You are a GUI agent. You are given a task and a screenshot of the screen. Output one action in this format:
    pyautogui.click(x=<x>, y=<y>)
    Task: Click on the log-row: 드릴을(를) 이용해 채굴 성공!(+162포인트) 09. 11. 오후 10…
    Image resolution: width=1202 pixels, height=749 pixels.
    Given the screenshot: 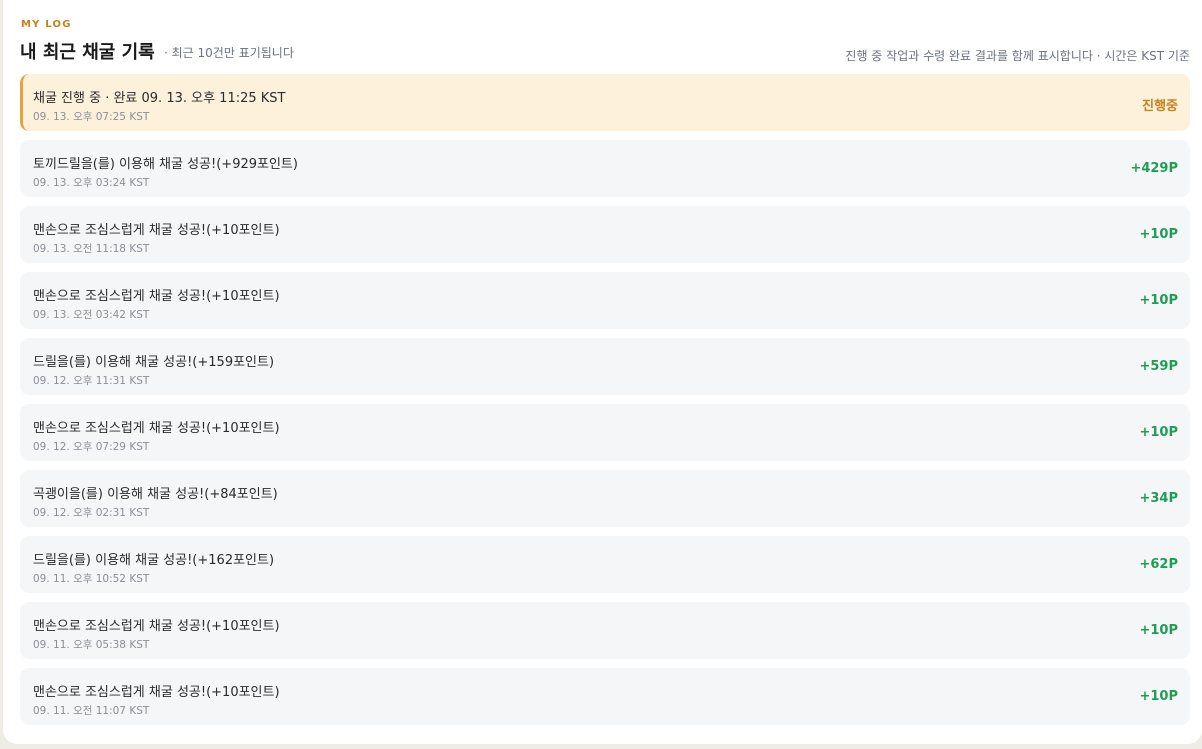 What is the action you would take?
    pyautogui.click(x=605, y=564)
    